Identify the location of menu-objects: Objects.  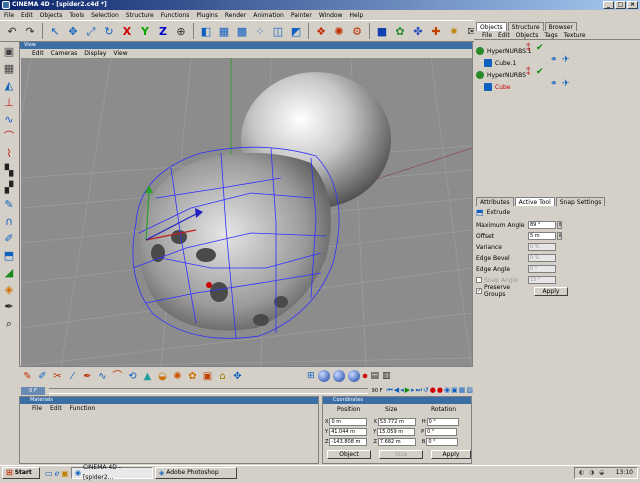
(51, 15).